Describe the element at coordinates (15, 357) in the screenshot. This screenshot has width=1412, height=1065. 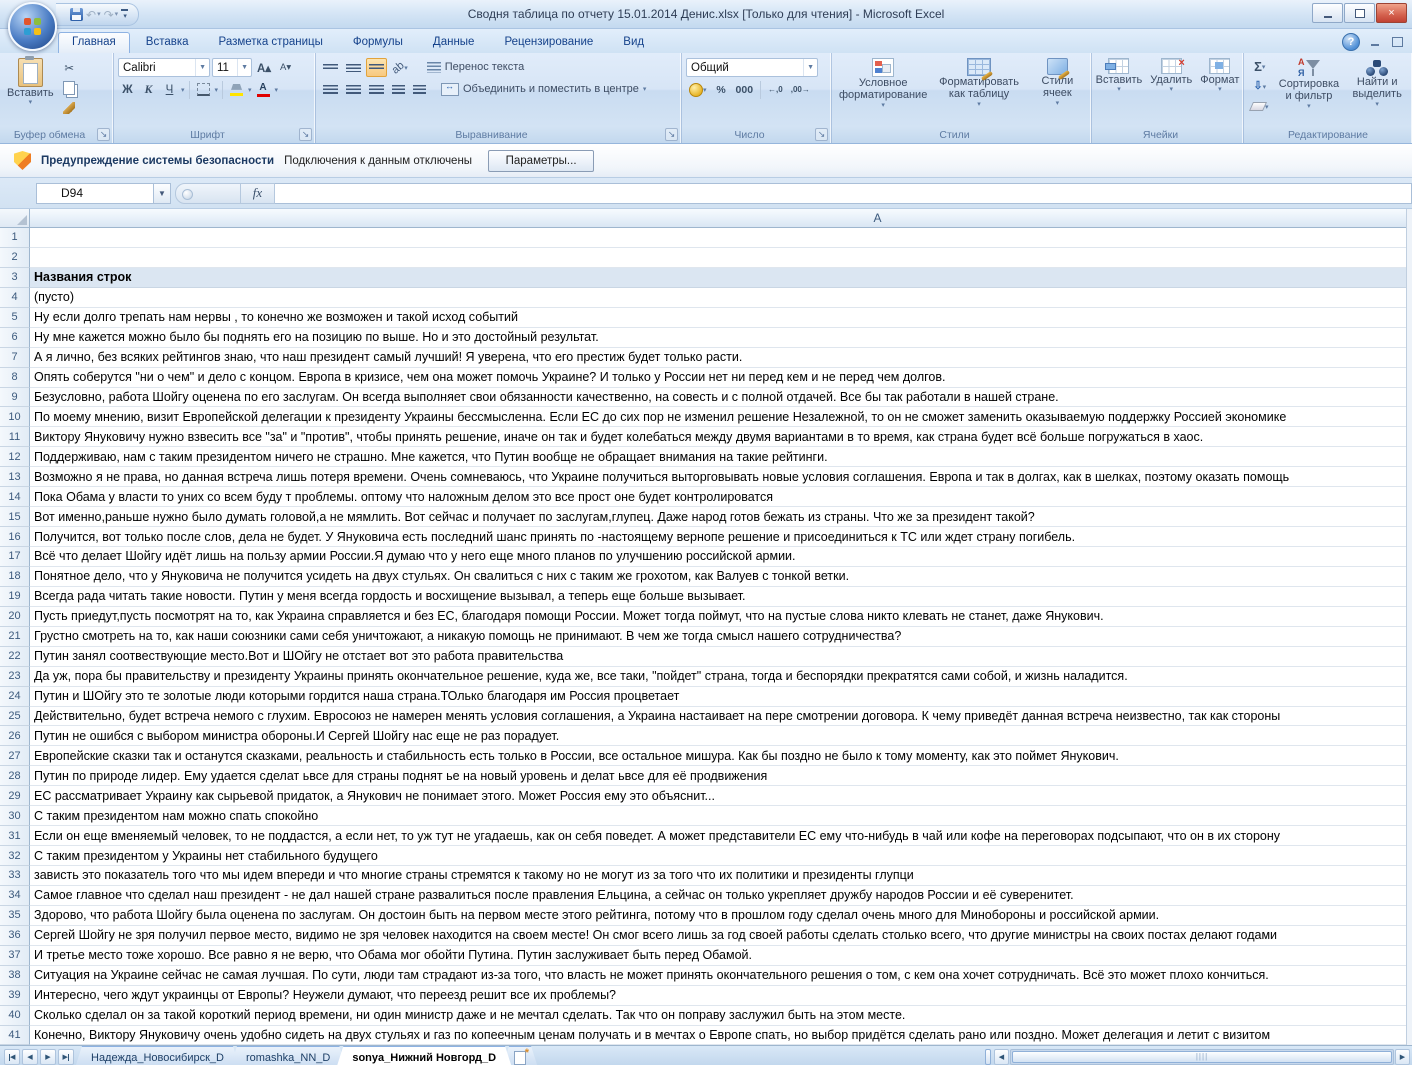
I see `row-number: 7` at that location.